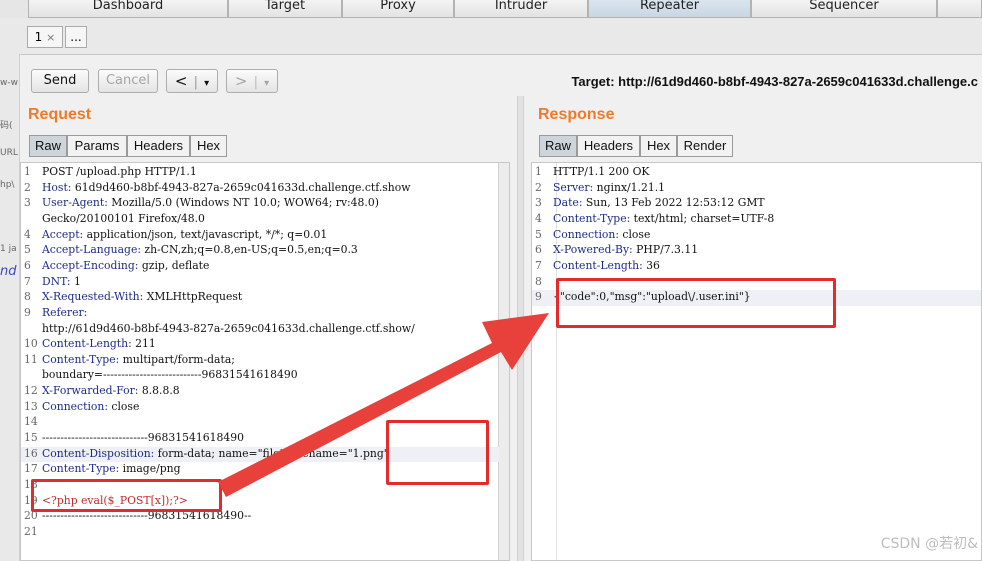 The image size is (982, 561). I want to click on line-number: 16, so click(31, 453).